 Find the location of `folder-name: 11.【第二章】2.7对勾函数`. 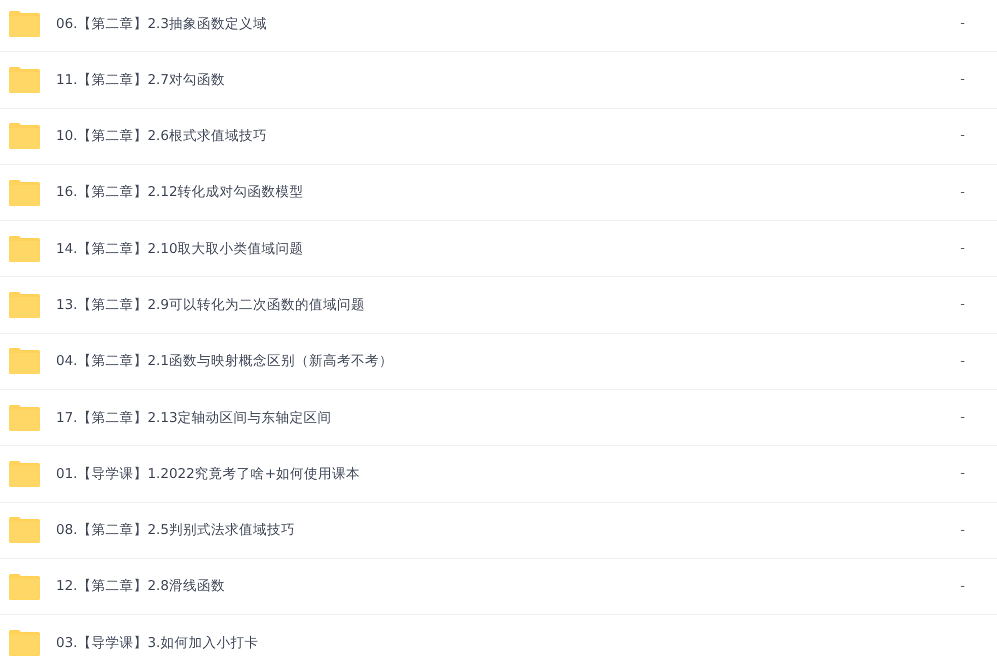

folder-name: 11.【第二章】2.7对勾函数 is located at coordinates (490, 80).